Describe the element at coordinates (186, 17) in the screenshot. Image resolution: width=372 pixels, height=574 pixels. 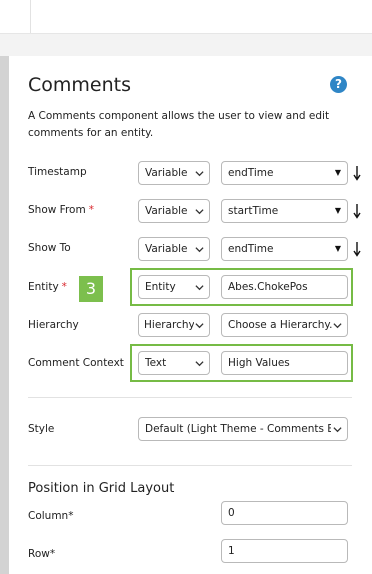
I see `top-toolbar` at that location.